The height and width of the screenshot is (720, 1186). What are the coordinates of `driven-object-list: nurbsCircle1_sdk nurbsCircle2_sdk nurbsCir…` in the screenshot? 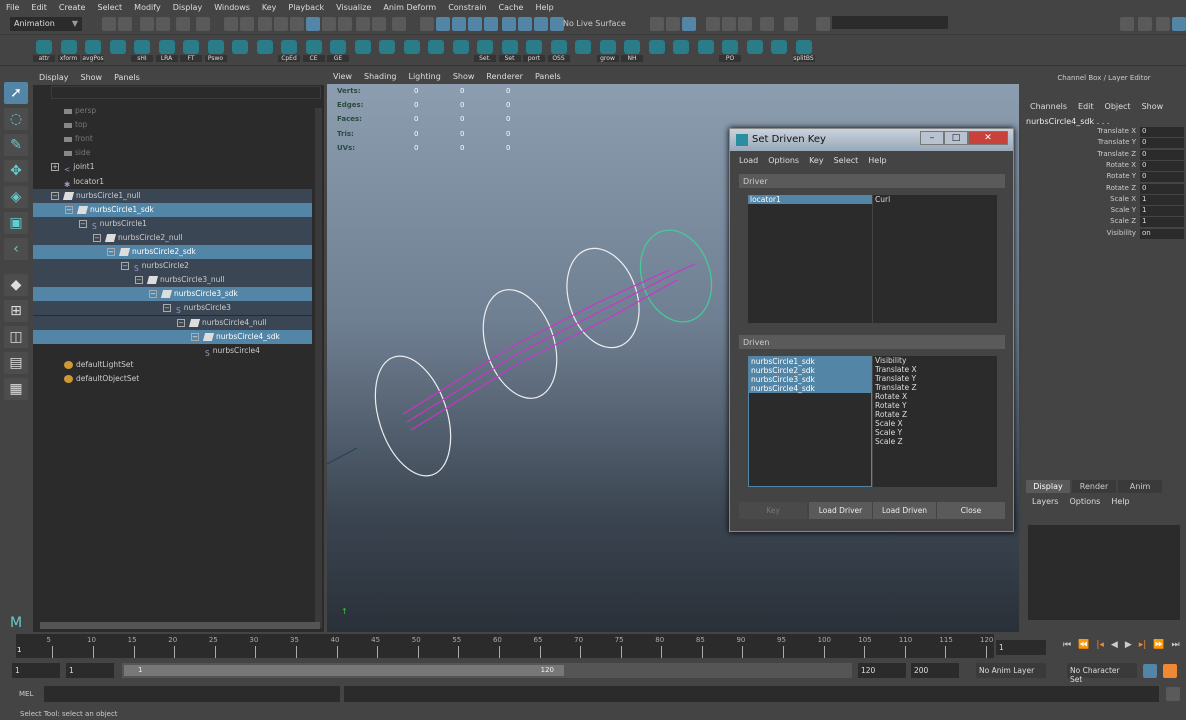 It's located at (810, 421).